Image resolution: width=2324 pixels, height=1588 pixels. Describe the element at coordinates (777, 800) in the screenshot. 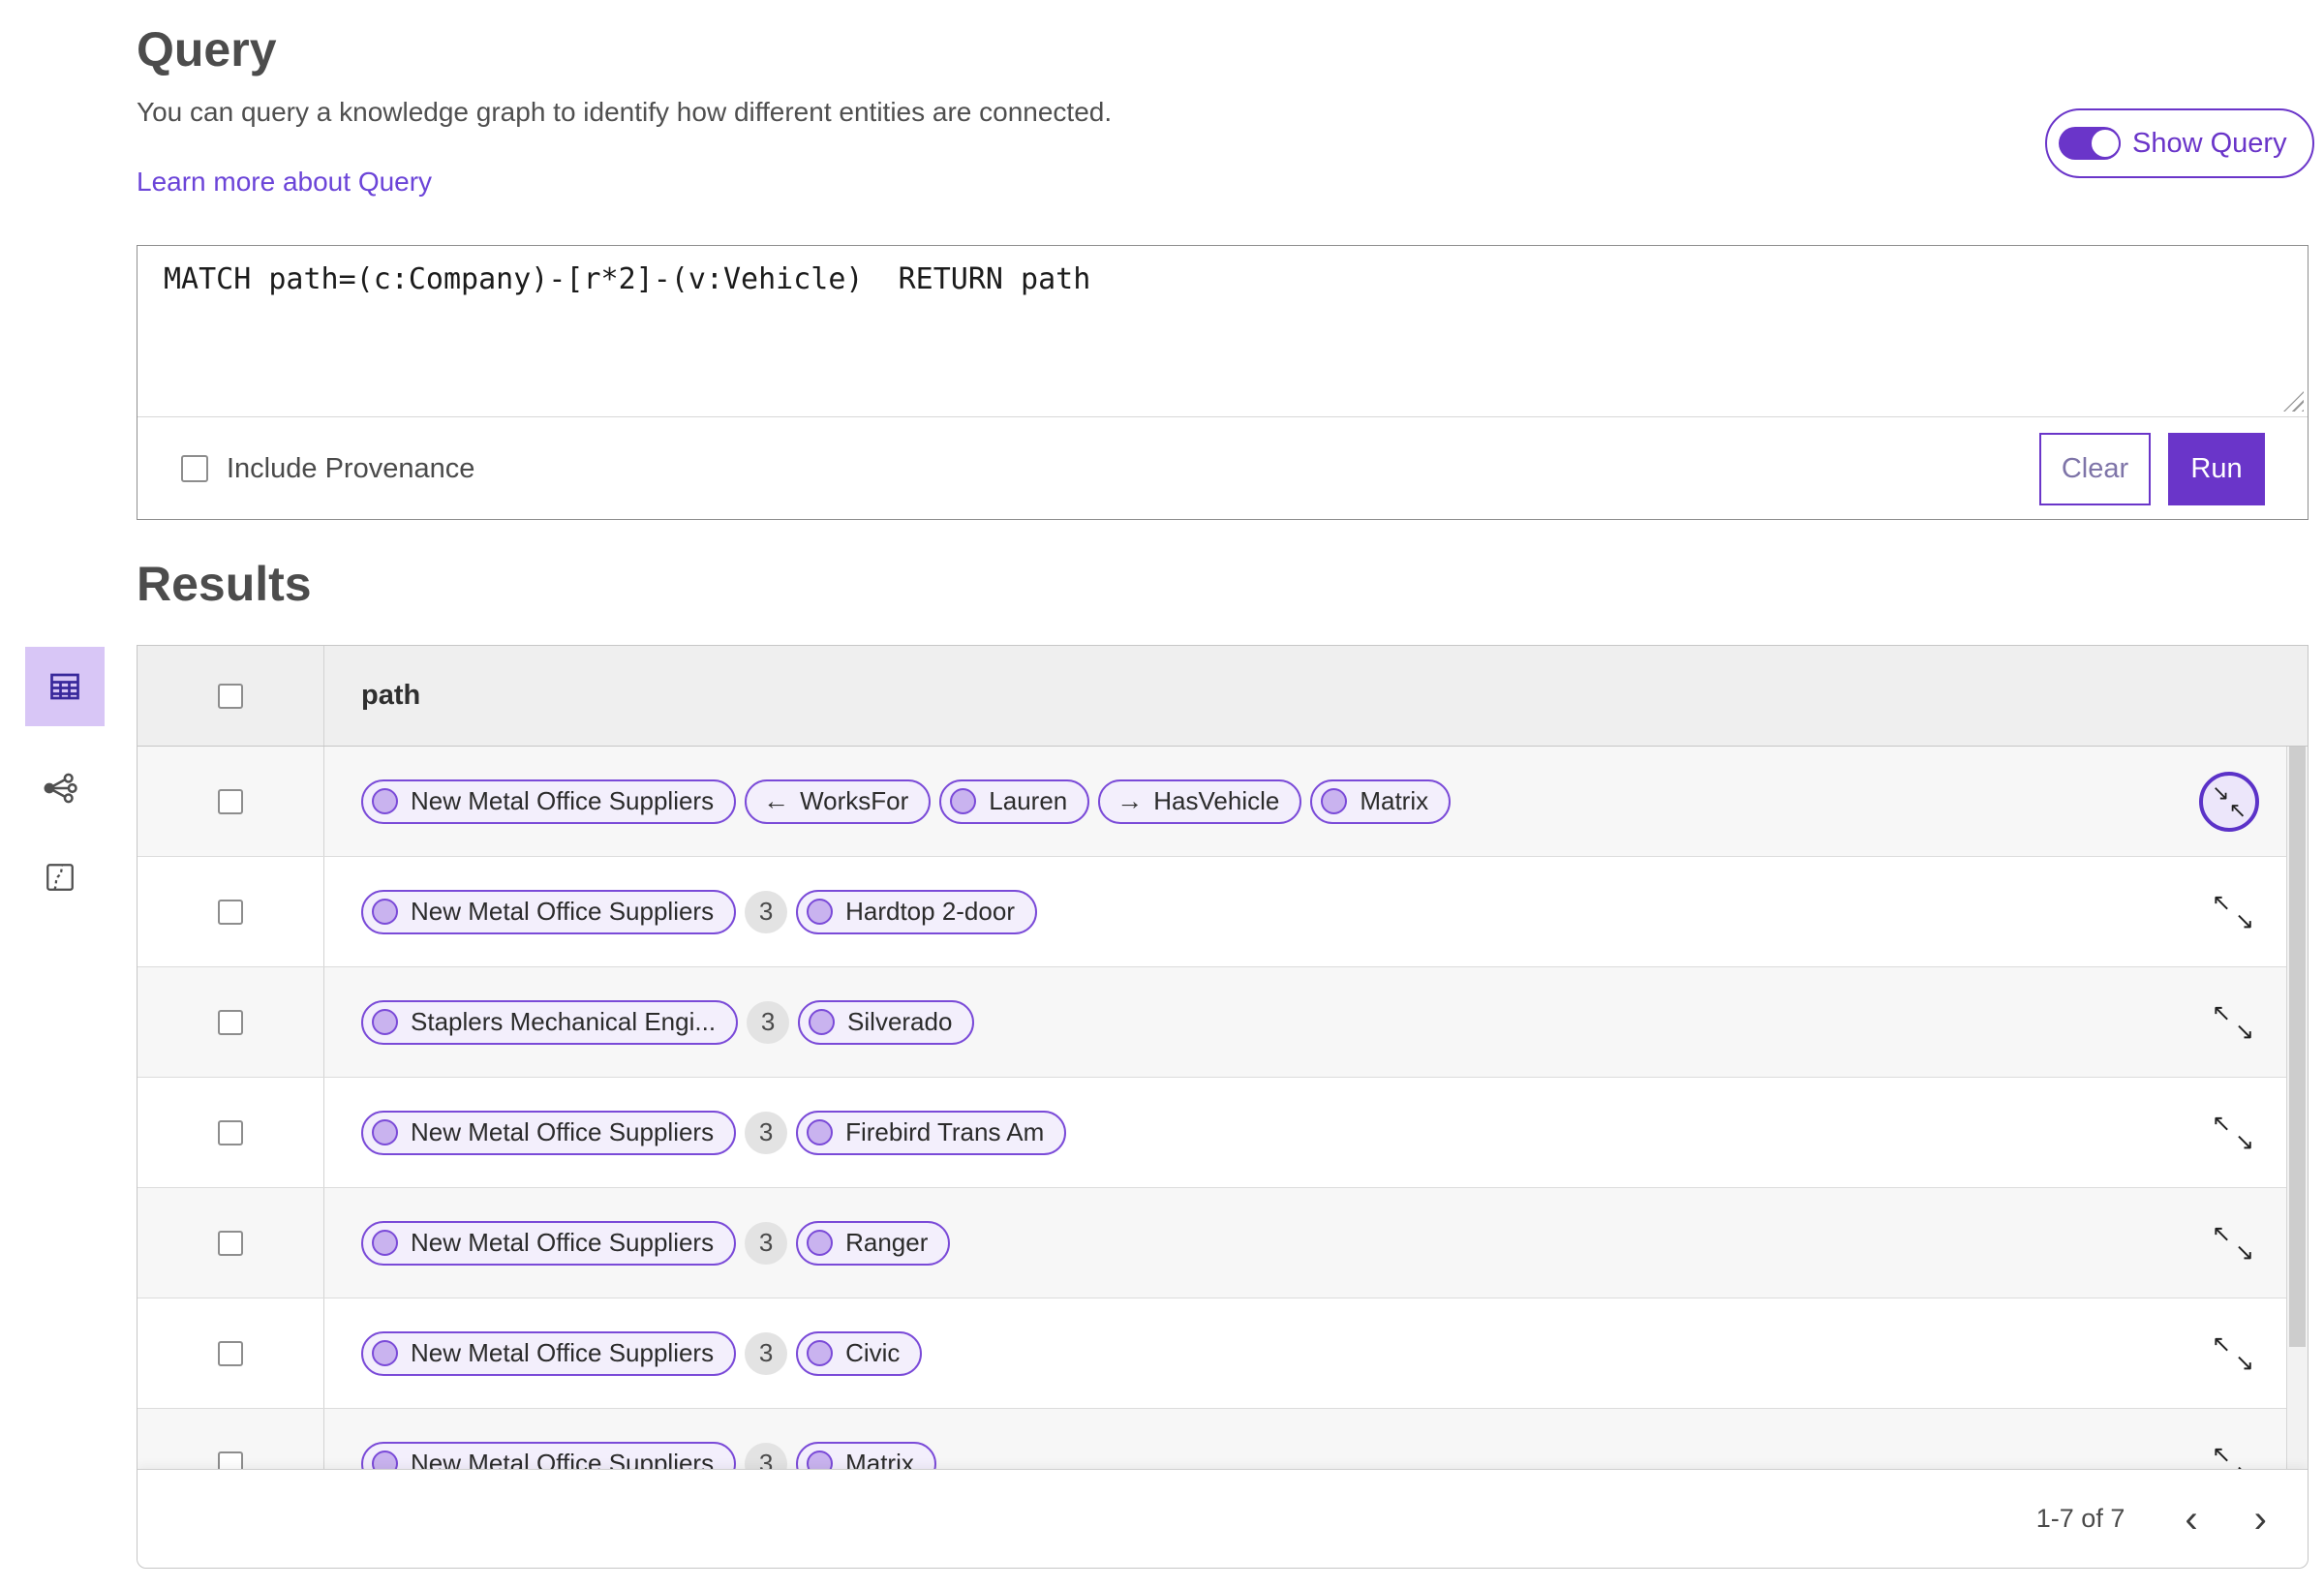

I see `arrow-left-icon: ←` at that location.